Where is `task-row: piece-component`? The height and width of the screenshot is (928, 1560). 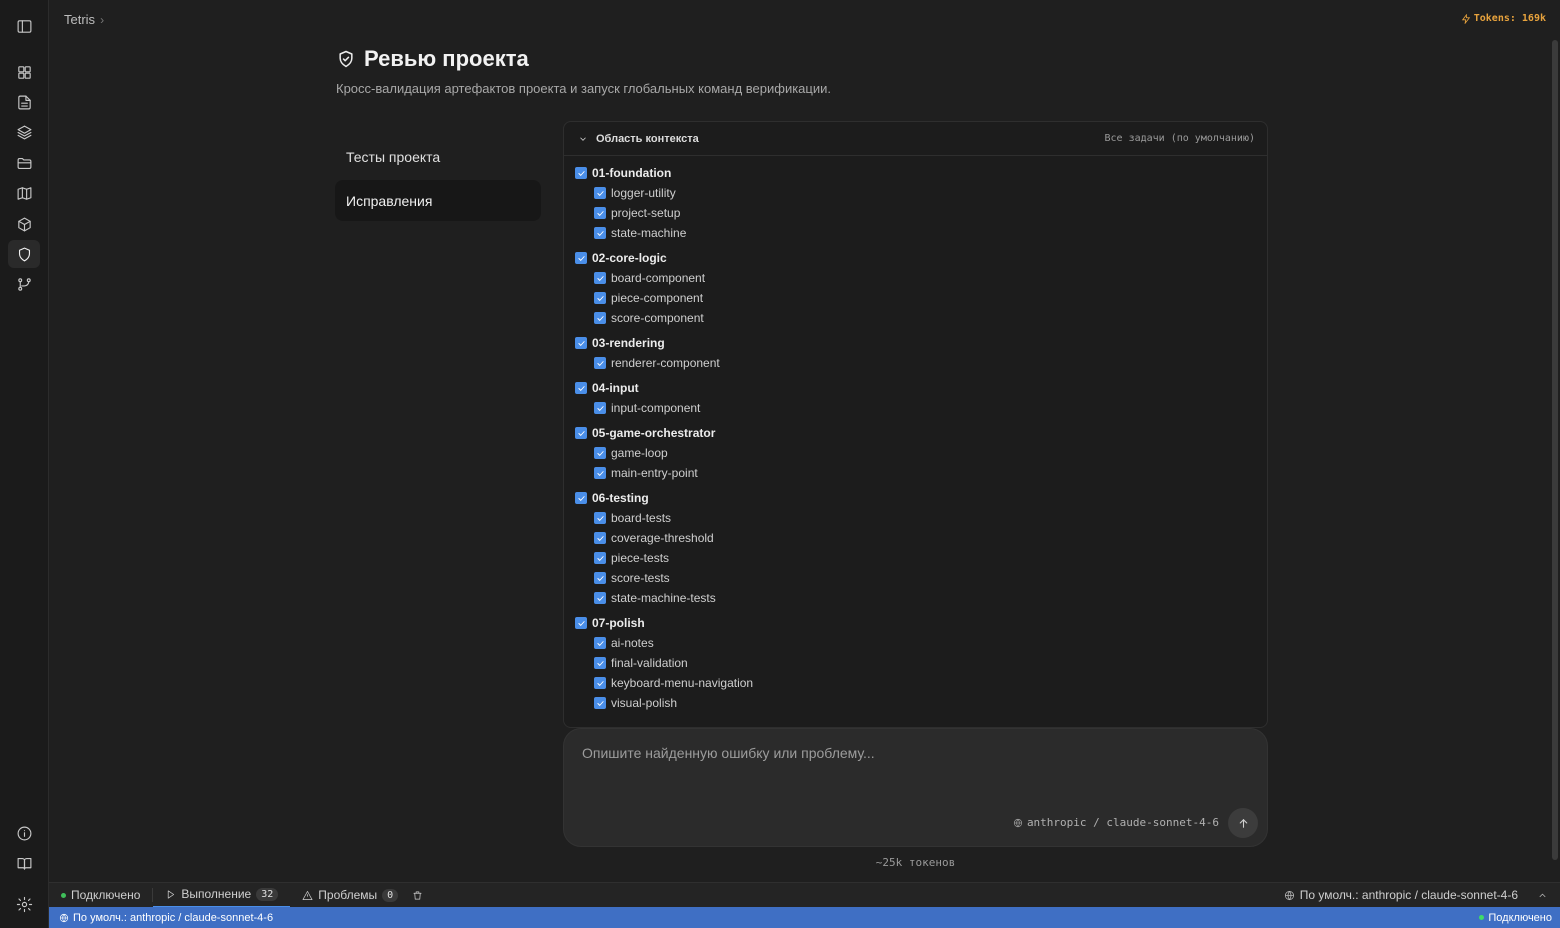
task-row: piece-component is located at coordinates (921, 298).